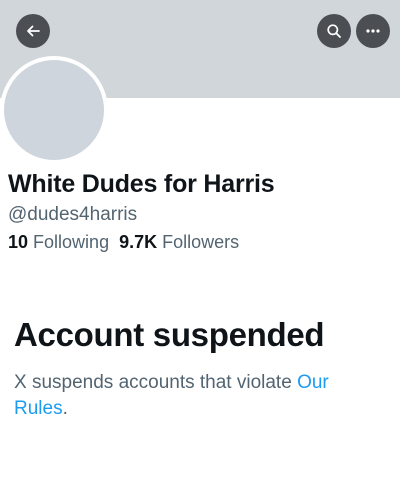  I want to click on more-options-button, so click(373, 31).